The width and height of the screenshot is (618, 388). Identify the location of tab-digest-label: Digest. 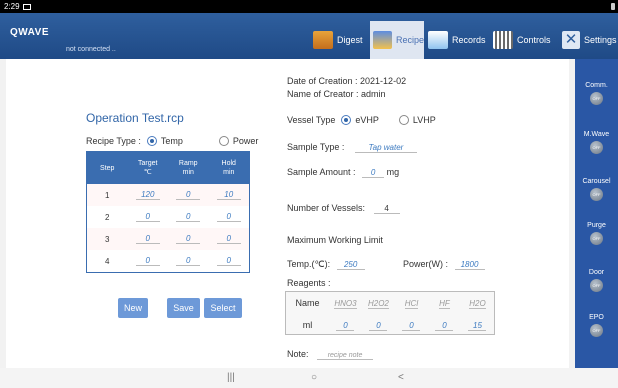
(350, 40).